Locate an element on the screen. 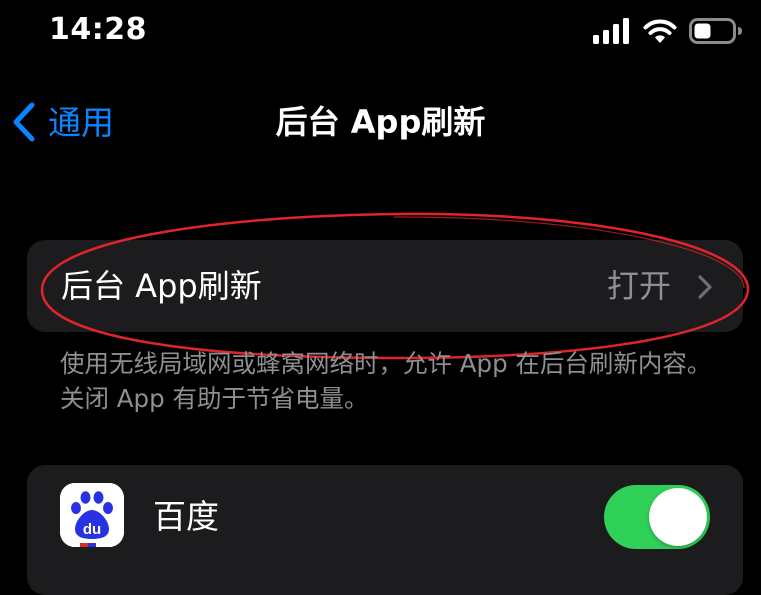 The height and width of the screenshot is (595, 761). background-refresh-row: 后台 App刷新 打开 is located at coordinates (385, 286).